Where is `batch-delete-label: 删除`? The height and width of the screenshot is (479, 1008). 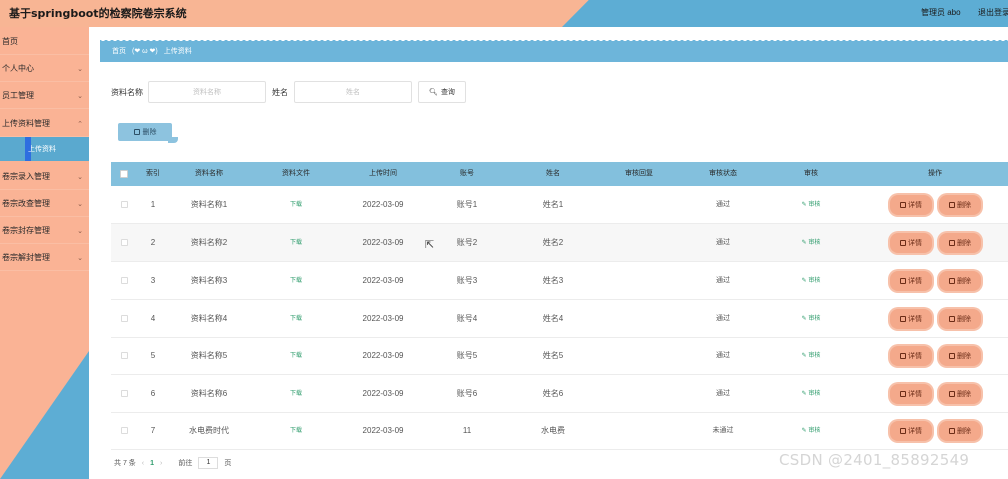
batch-delete-label: 删除 is located at coordinates (149, 132).